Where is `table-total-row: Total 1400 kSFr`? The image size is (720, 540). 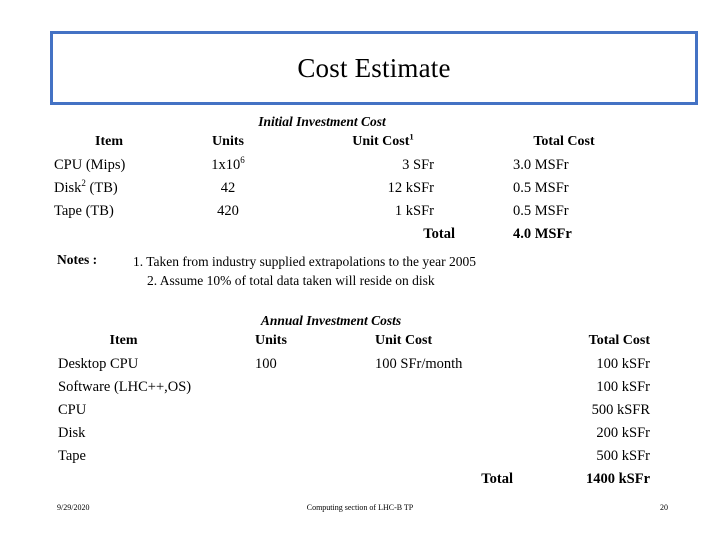
table-total-row: Total 1400 kSFr is located at coordinates (350, 482).